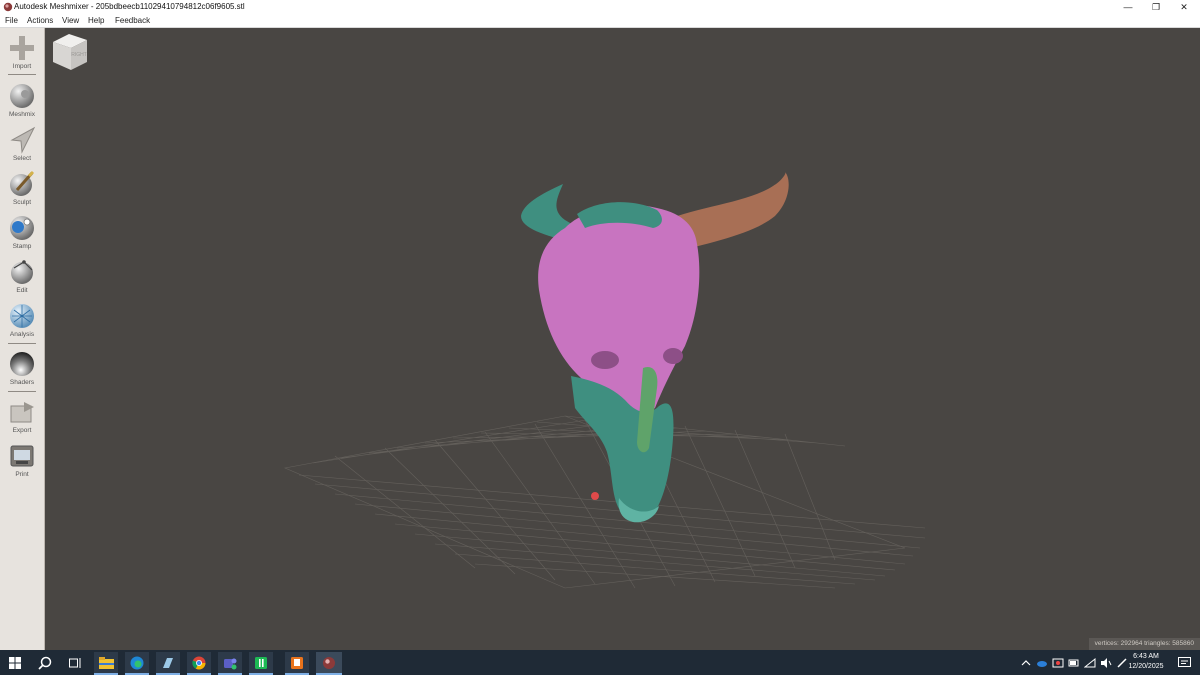 The image size is (1200, 675). What do you see at coordinates (40, 20) in the screenshot?
I see `menu-actions: Actions` at bounding box center [40, 20].